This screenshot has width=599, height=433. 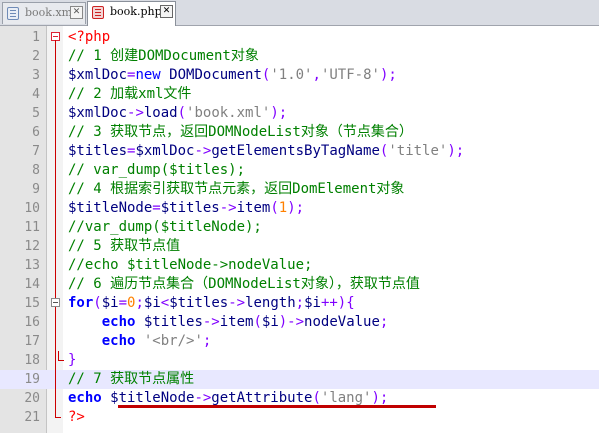 I want to click on tab-bar: book.xml ✕ book.php ✕, so click(x=299, y=13).